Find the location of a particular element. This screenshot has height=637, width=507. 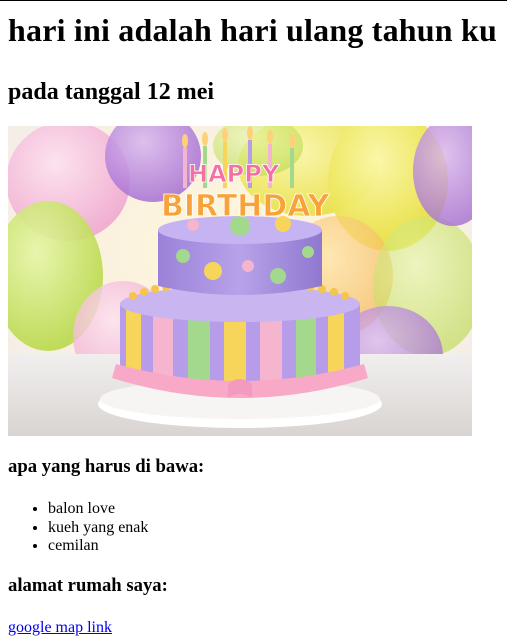

google-map-link: google map link is located at coordinates (60, 628).